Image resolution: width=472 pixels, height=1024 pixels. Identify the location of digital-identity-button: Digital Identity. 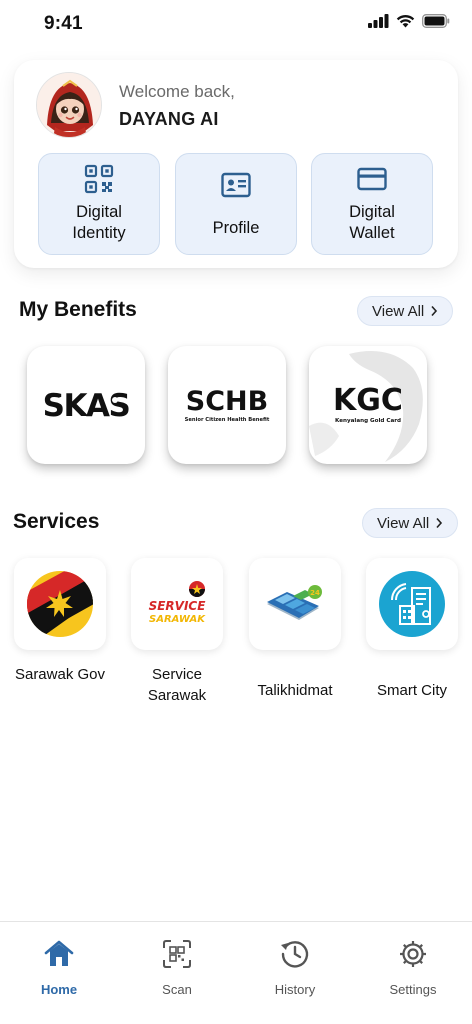
(99, 204).